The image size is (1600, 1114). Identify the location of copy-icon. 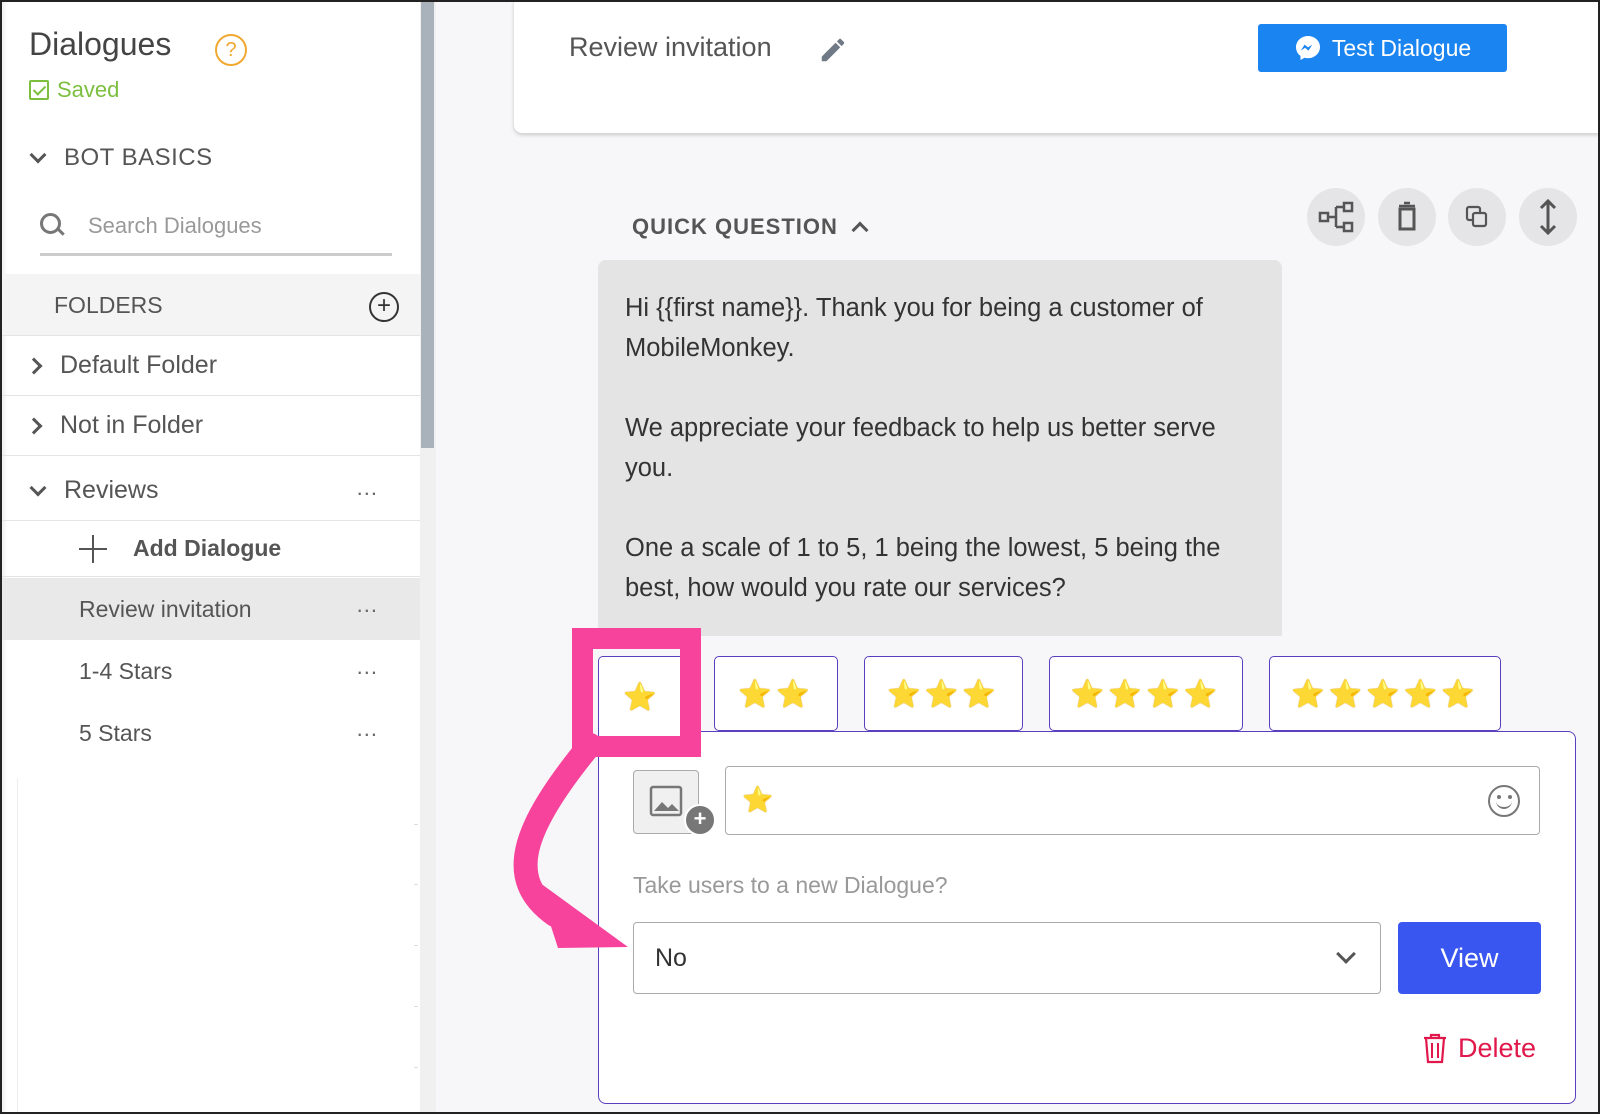
(1476, 216).